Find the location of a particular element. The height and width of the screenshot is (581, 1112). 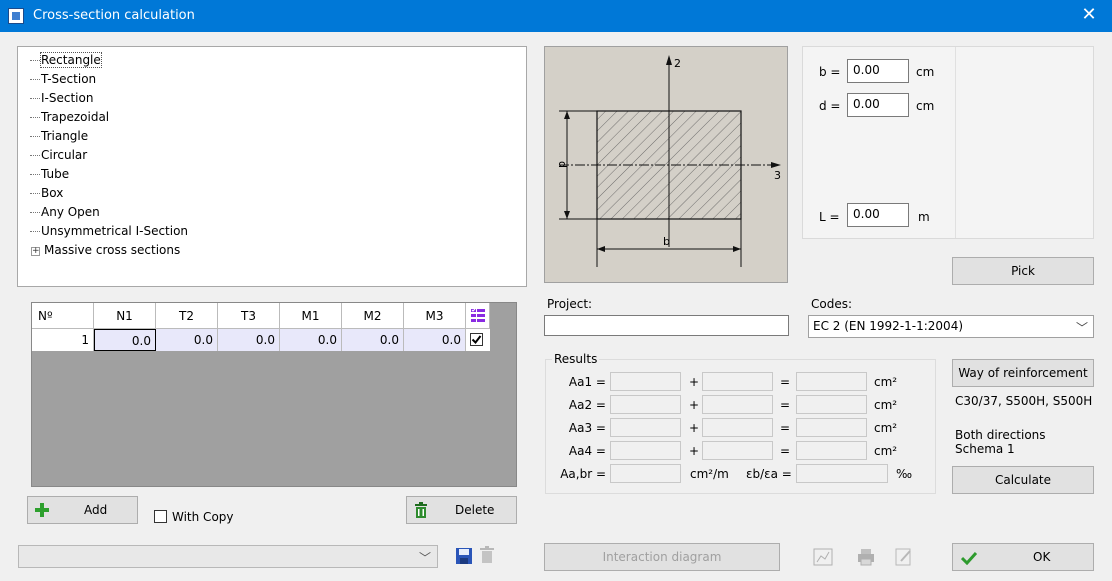

cell-n1: 0.0 is located at coordinates (125, 340).